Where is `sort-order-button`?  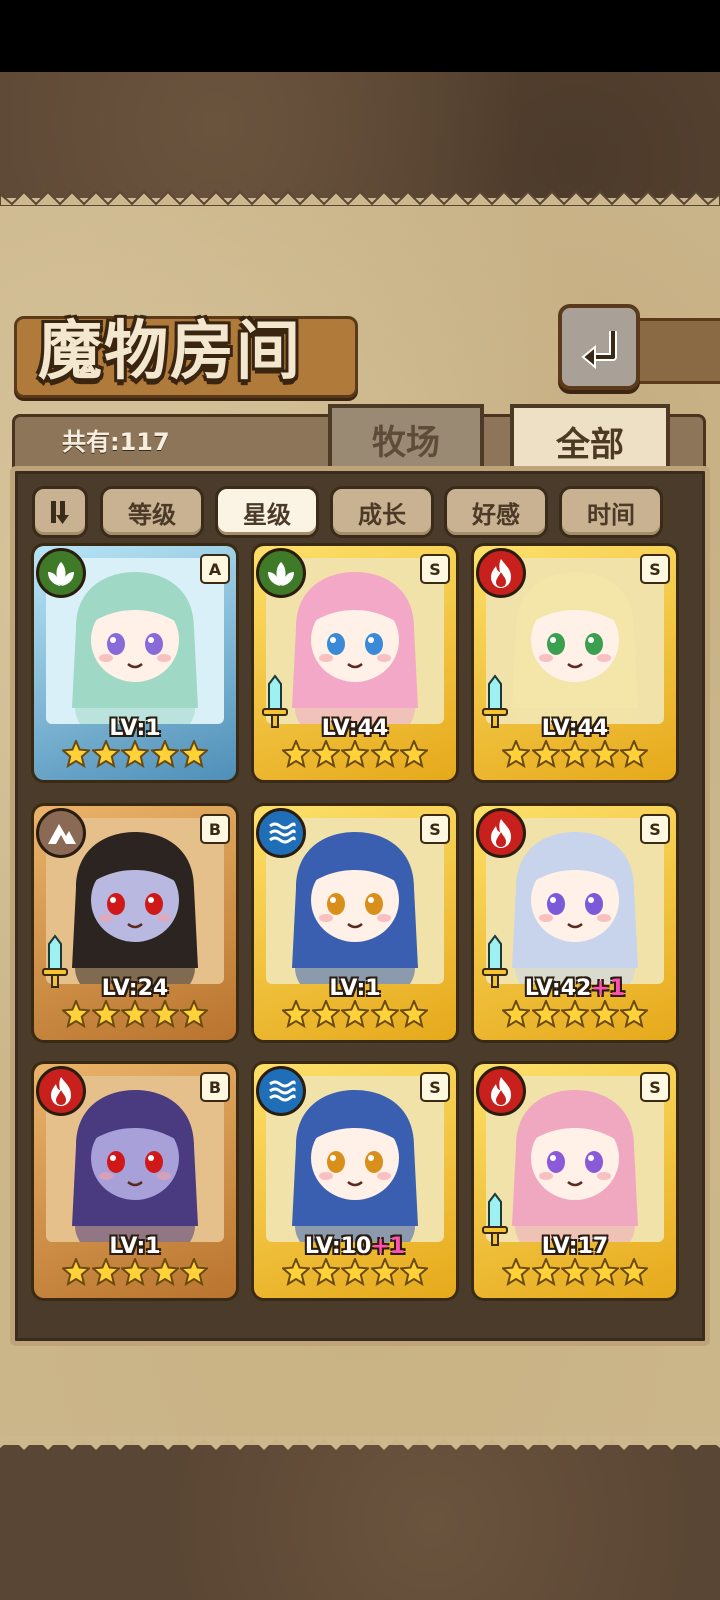
sort-order-button is located at coordinates (60, 512).